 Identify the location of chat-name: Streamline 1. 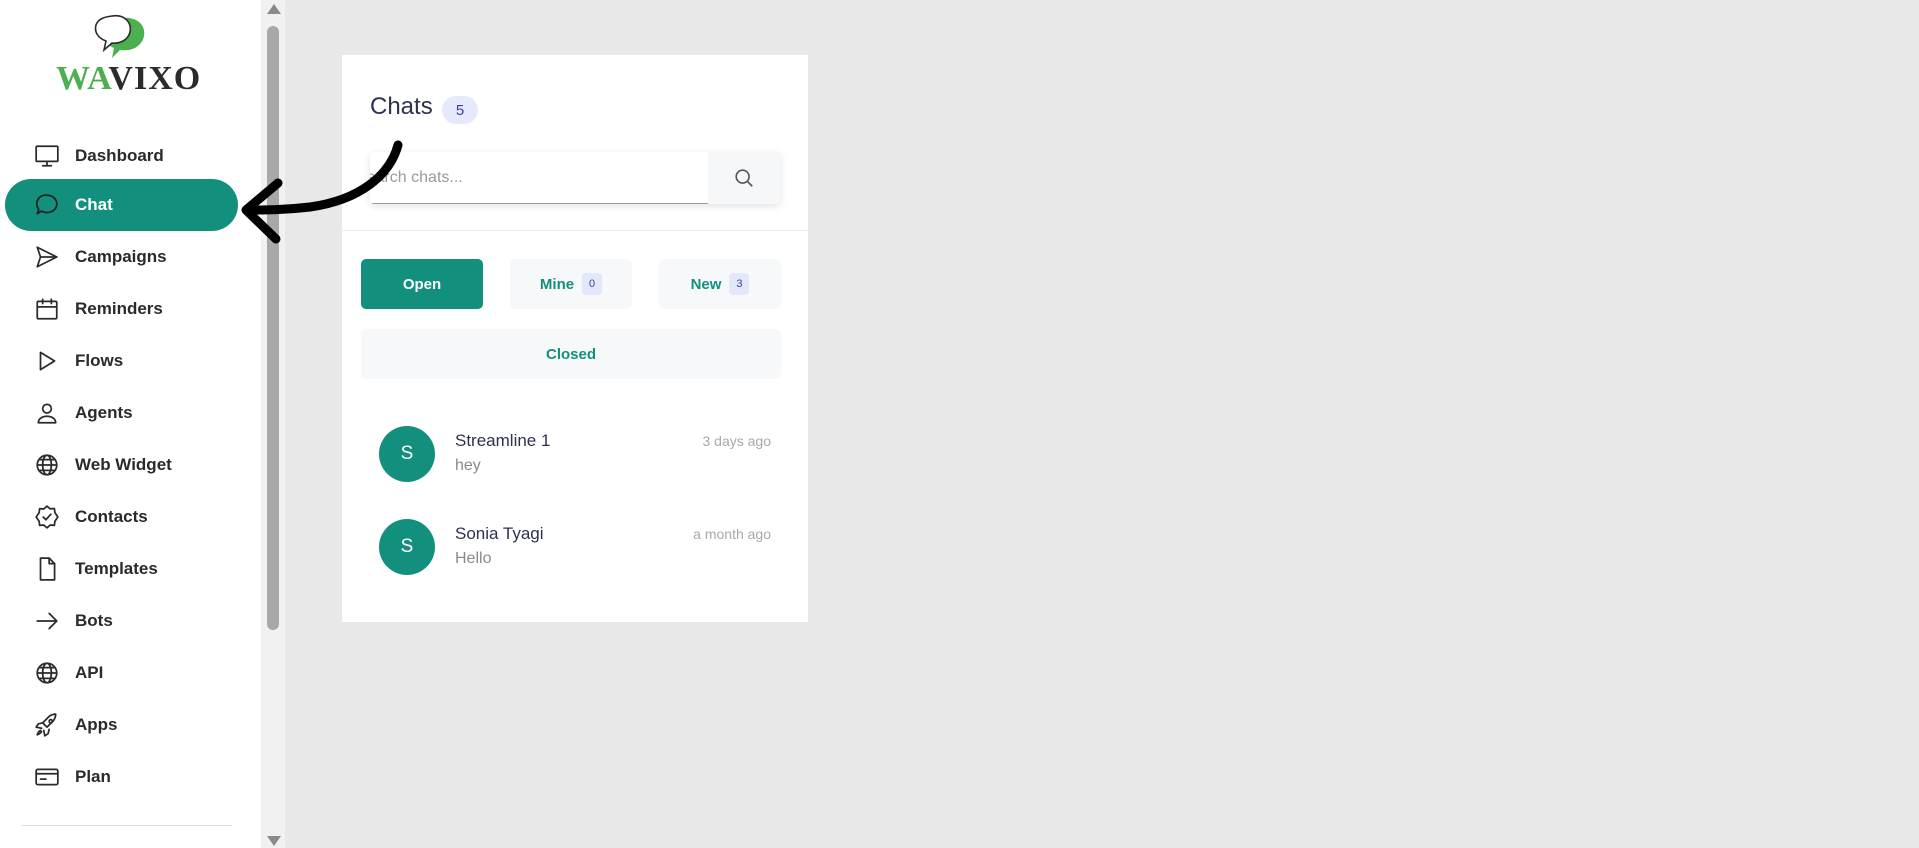
(503, 440).